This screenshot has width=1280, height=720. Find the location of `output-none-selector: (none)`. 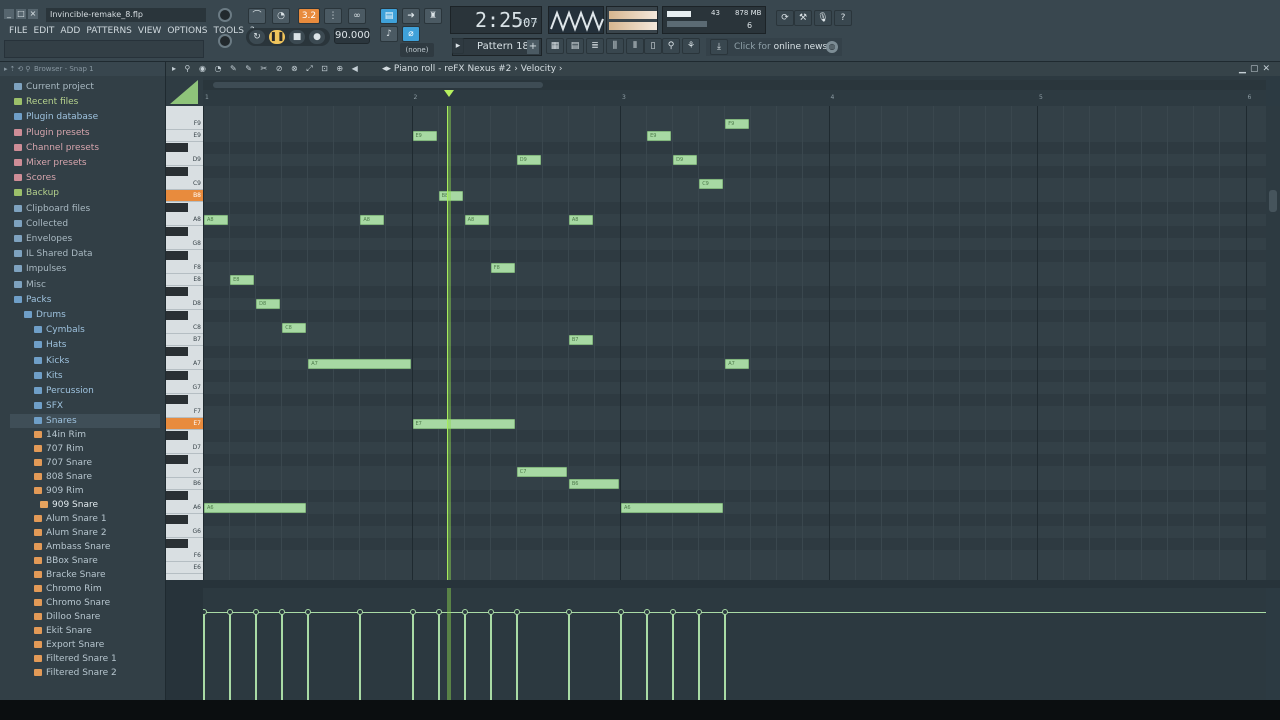

output-none-selector: (none) is located at coordinates (417, 50).